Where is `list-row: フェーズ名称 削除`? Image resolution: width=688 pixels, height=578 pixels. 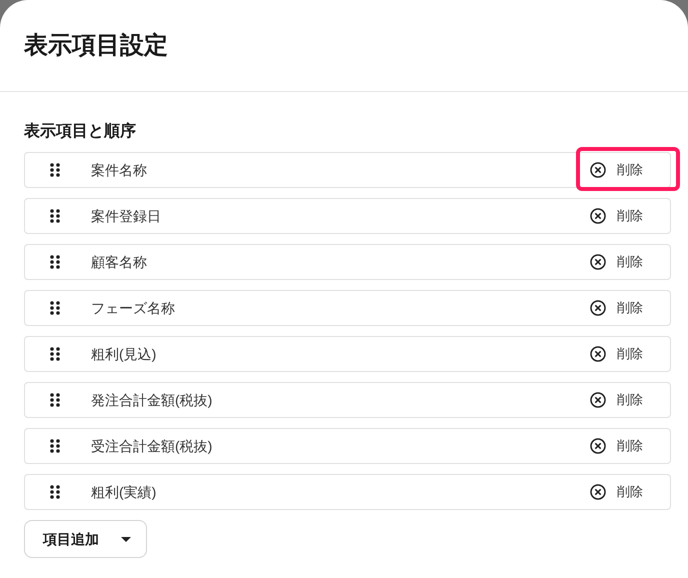 list-row: フェーズ名称 削除 is located at coordinates (347, 308).